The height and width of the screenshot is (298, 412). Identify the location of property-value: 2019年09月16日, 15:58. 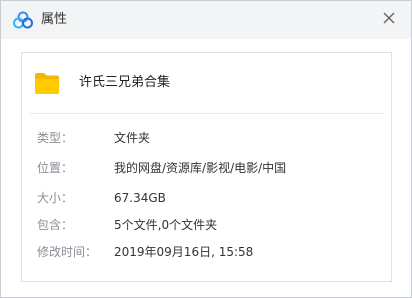
(184, 252).